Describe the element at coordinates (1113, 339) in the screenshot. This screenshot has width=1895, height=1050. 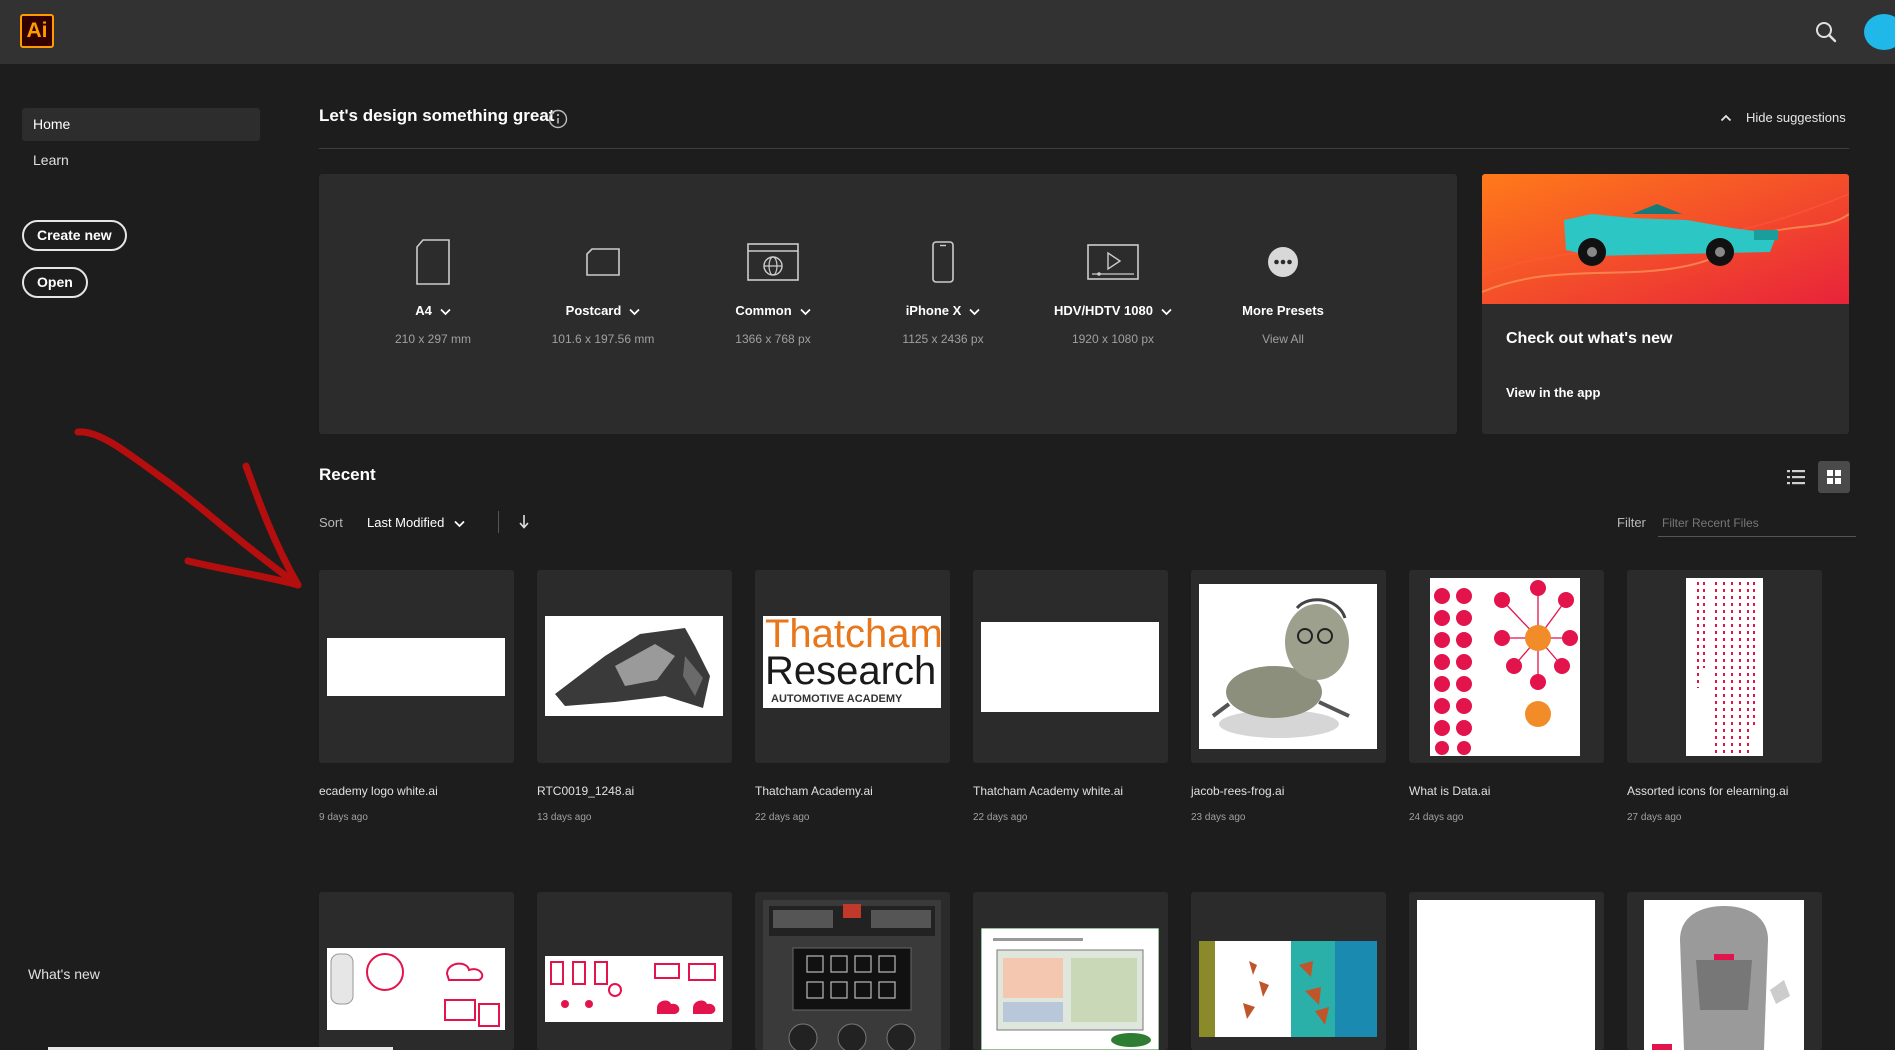
I see `preset-size: 1920 x 1080 px` at that location.